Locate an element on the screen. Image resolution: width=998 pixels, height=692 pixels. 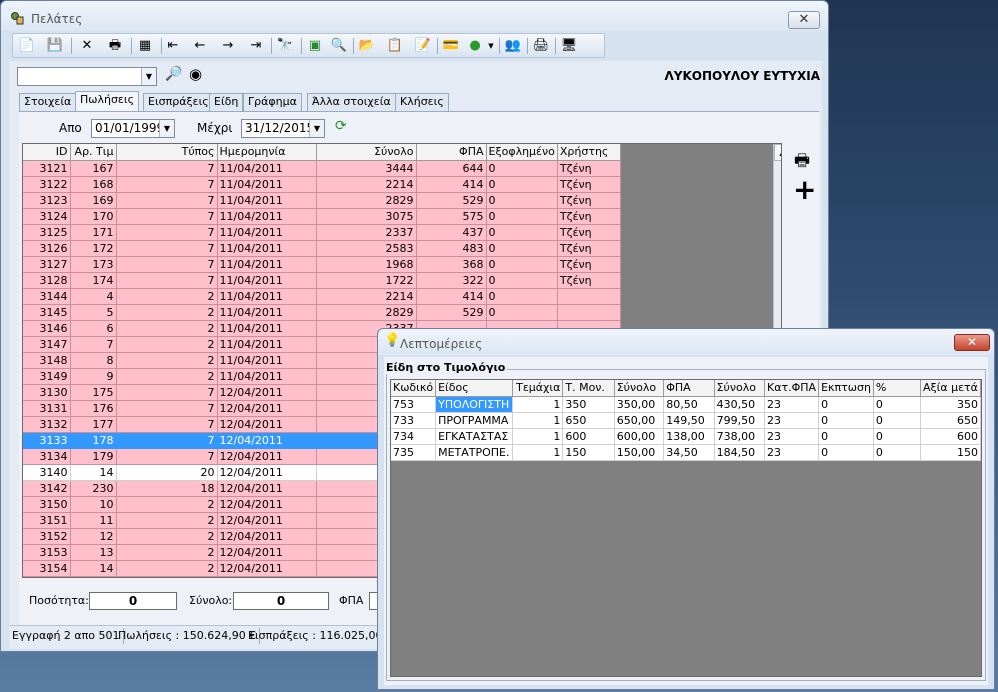
table-row: 3128 174 7 11/04/2011 1722 322 0 Τζένη is located at coordinates (322, 280).